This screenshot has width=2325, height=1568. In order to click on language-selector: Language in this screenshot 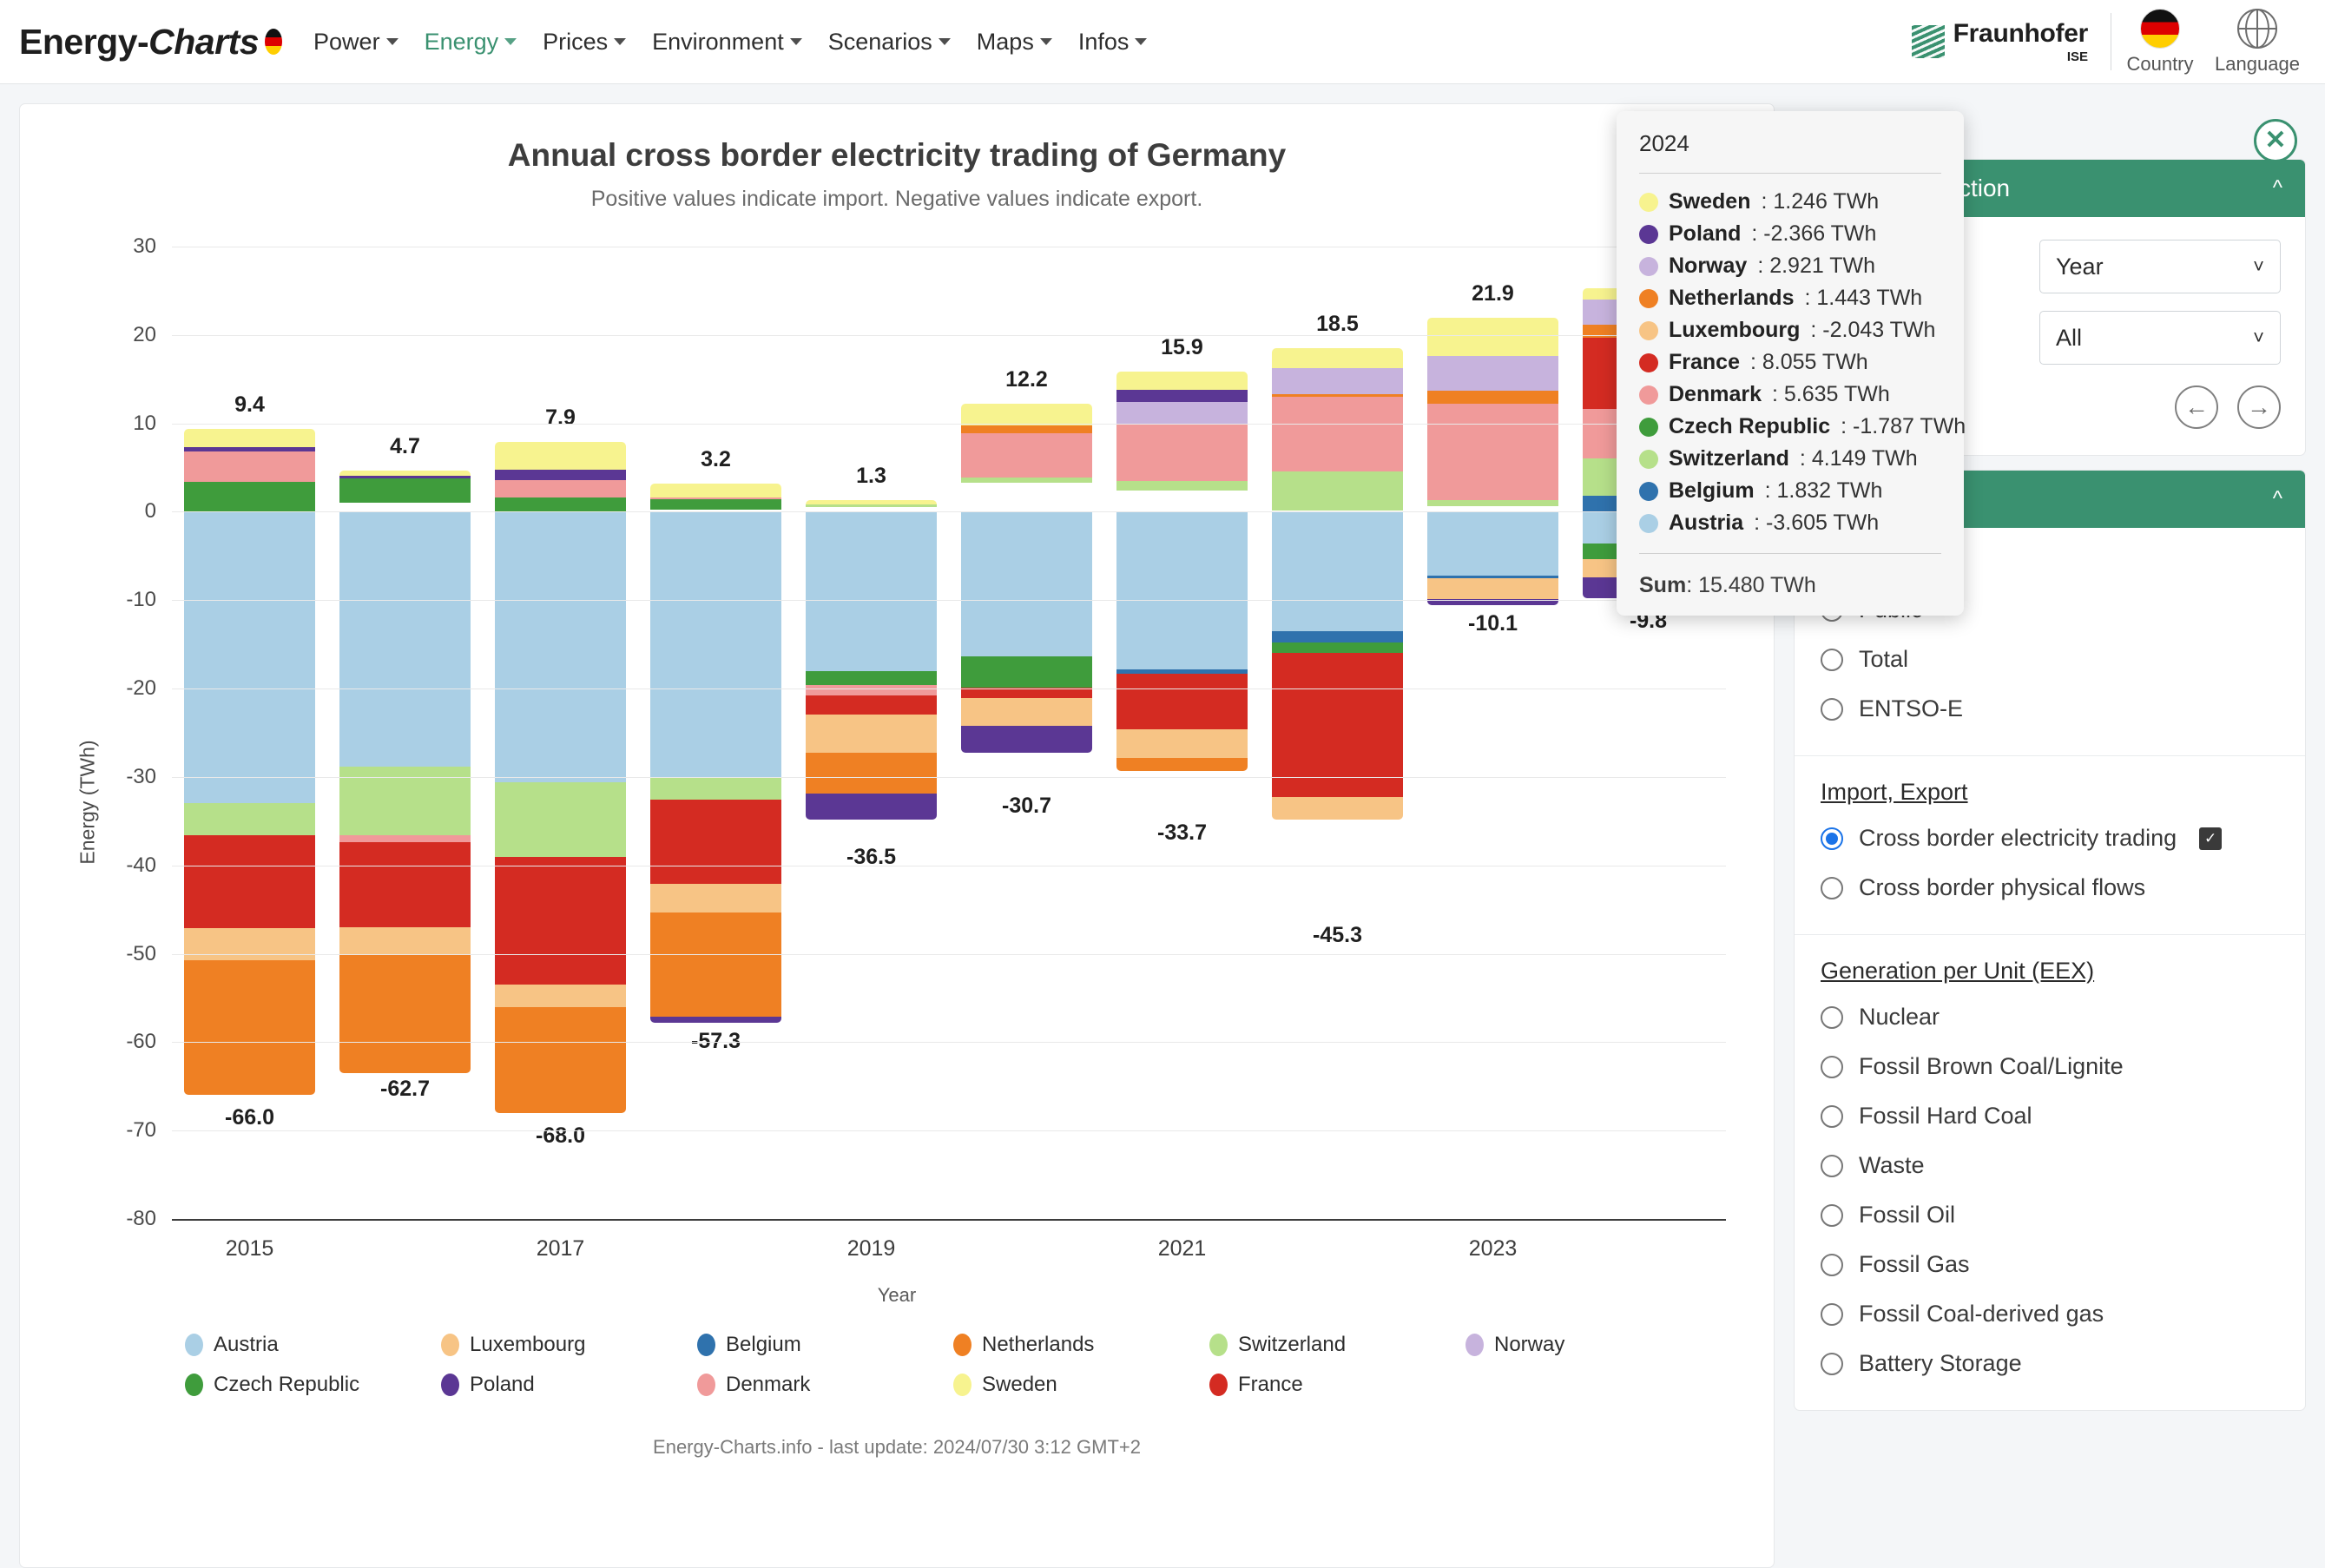, I will do `click(2258, 42)`.